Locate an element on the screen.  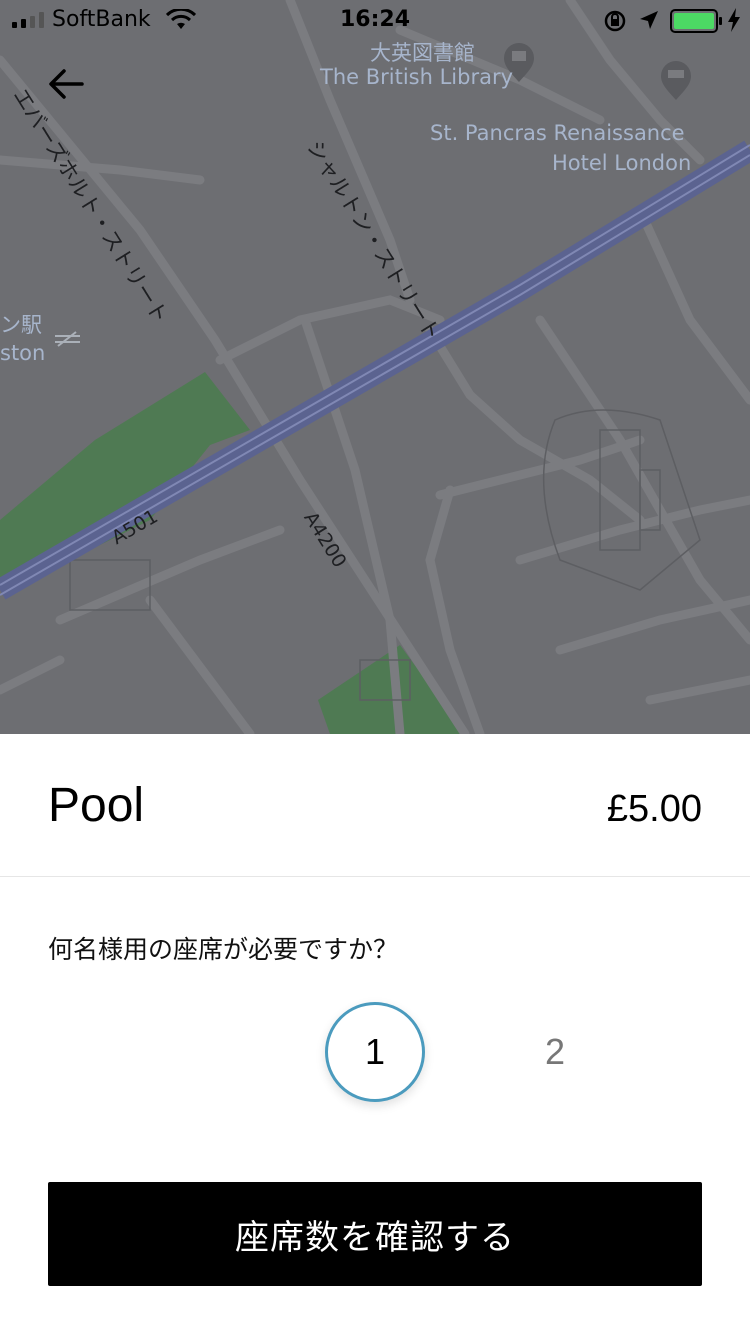
hotel-pin-icon is located at coordinates (676, 80).